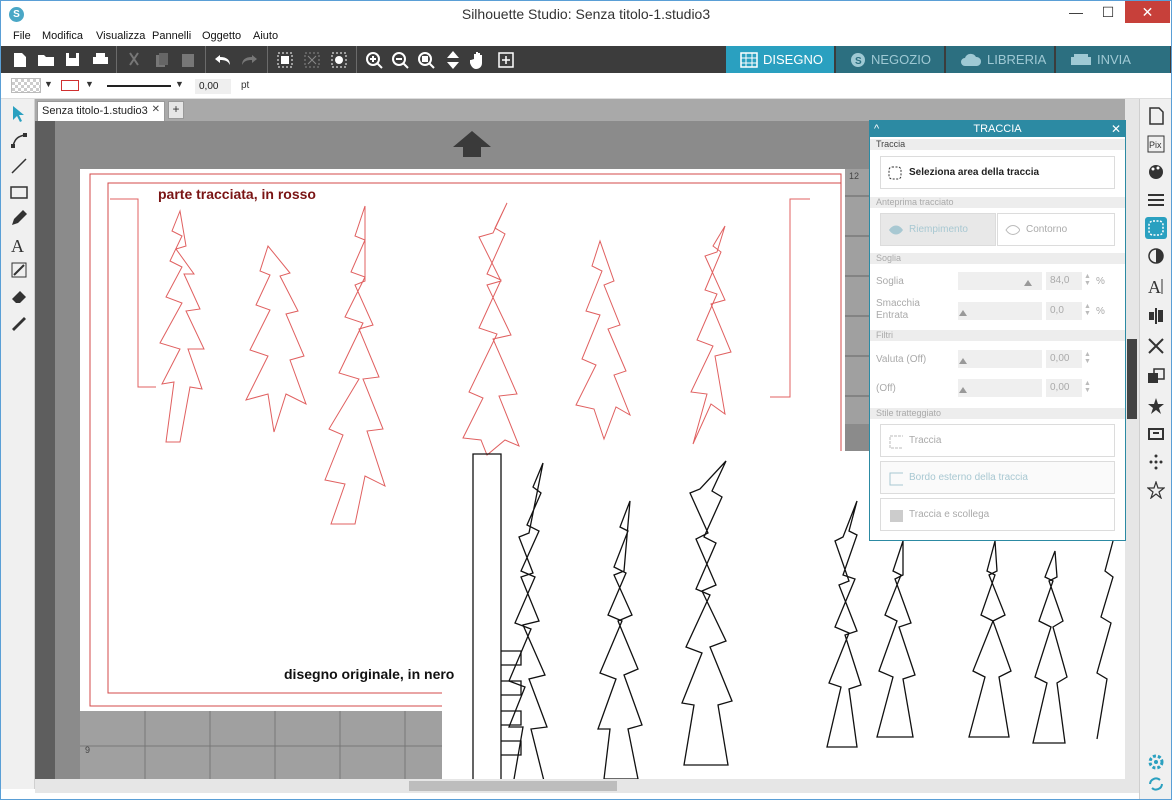  What do you see at coordinates (19, 297) in the screenshot?
I see `eraser-icon` at bounding box center [19, 297].